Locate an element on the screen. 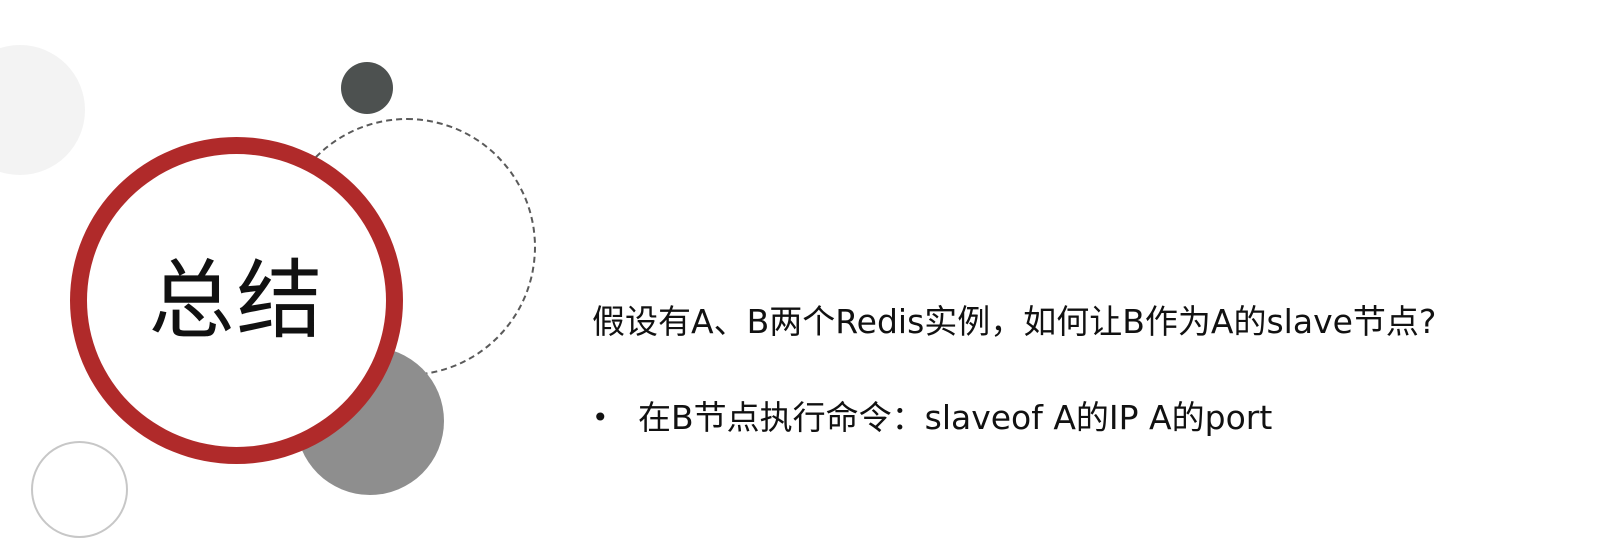 This screenshot has height=538, width=1601. bullet-item: • 在B节点执行命令：slaveof A的IP A的port is located at coordinates (932, 418).